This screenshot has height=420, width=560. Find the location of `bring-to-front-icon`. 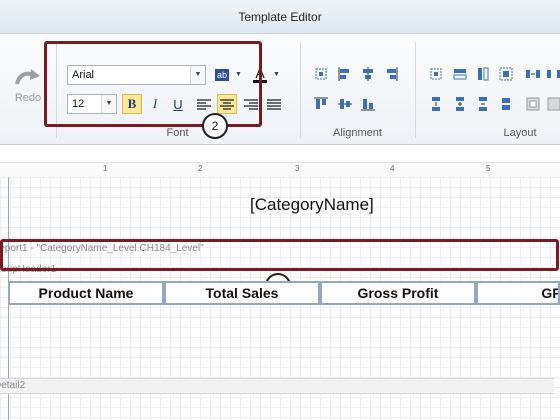

bring-to-front-icon is located at coordinates (533, 104).